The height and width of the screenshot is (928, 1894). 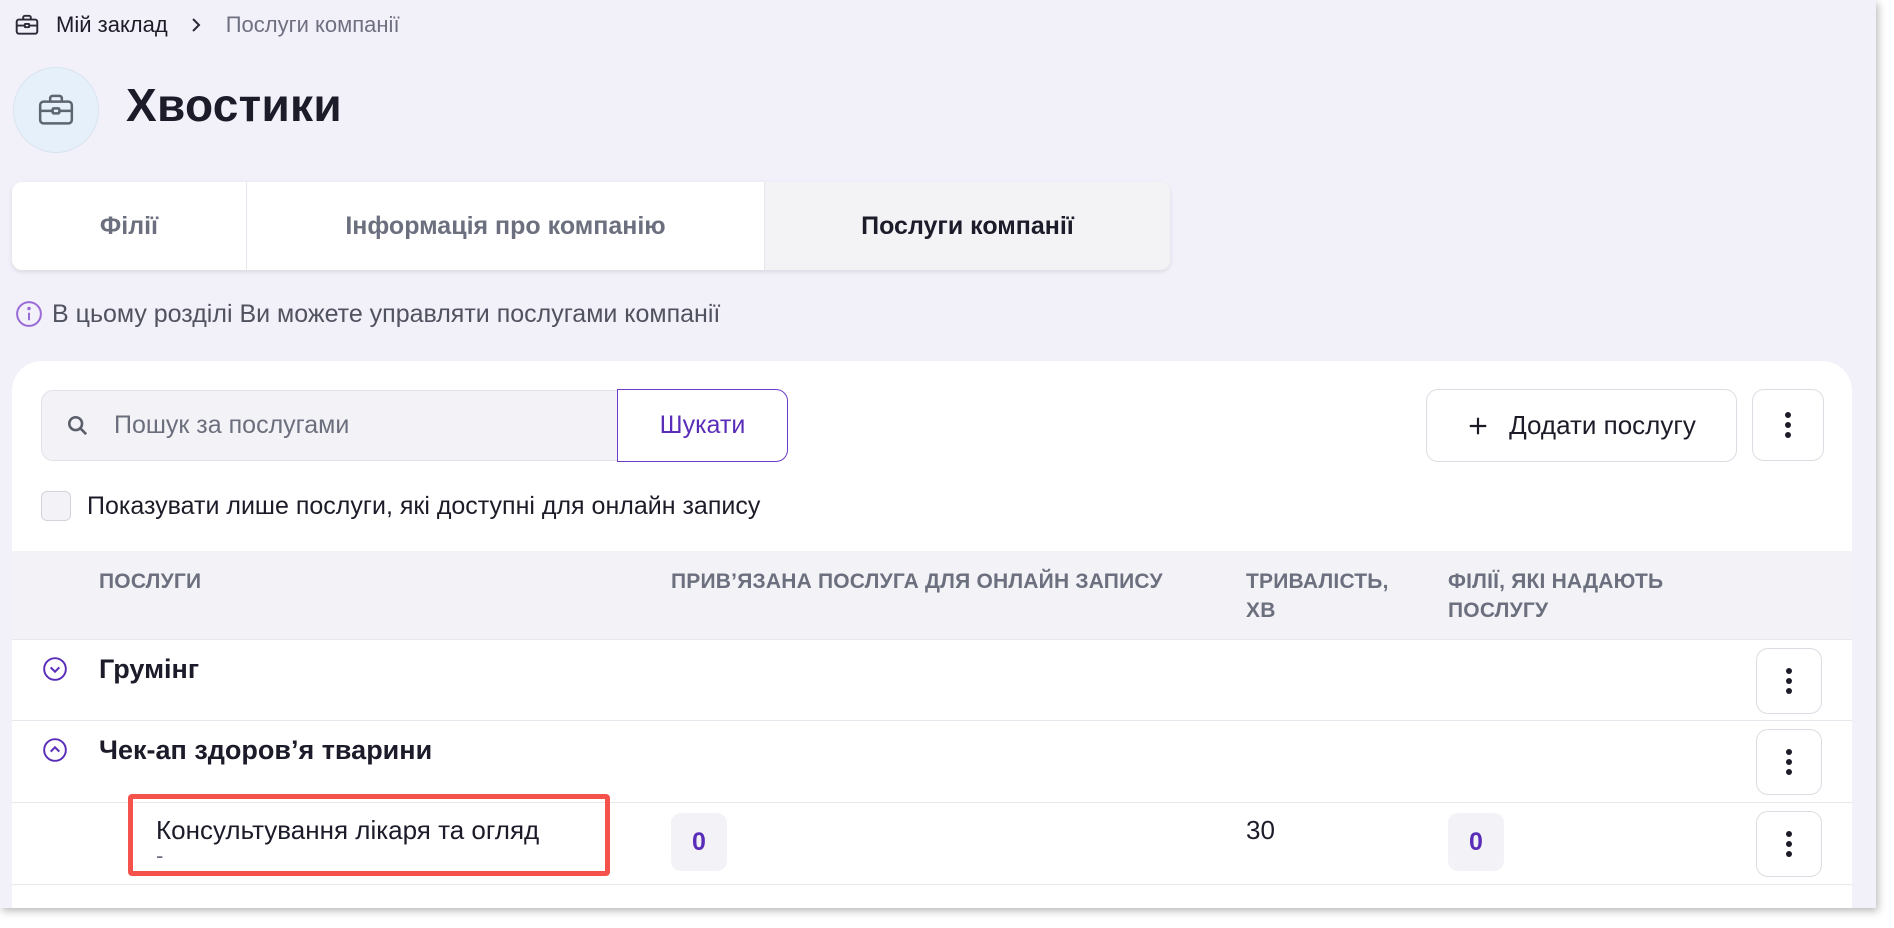 I want to click on group-name: Чек-ап здоров’я тварини, so click(x=266, y=750).